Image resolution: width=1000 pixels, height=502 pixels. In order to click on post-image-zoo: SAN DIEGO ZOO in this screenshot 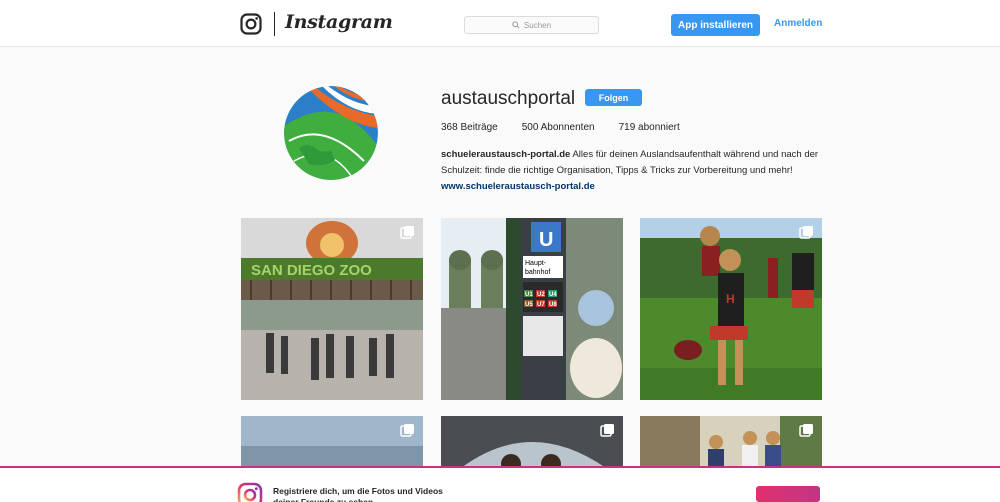, I will do `click(332, 309)`.